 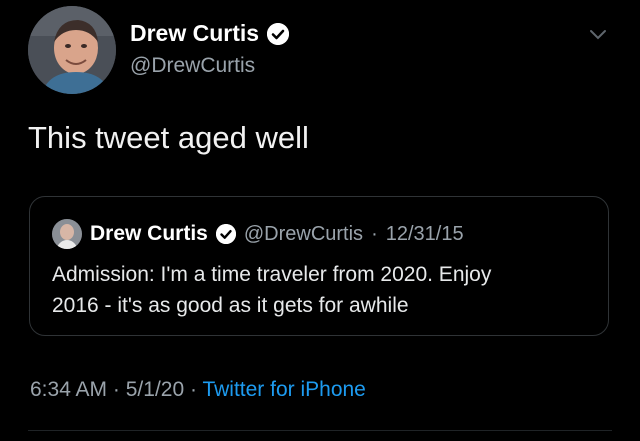 What do you see at coordinates (194, 33) in the screenshot?
I see `author-display-name: Drew Curtis` at bounding box center [194, 33].